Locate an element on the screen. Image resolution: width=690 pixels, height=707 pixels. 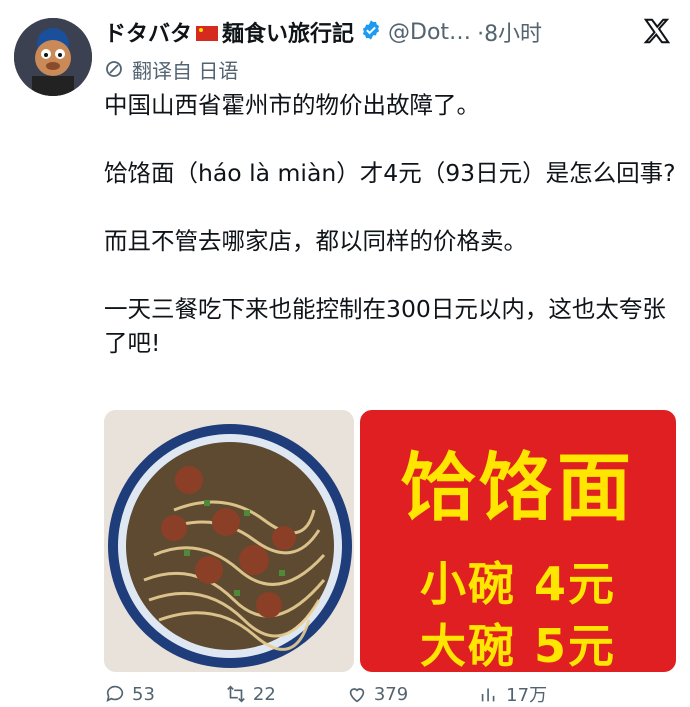
like-count: 379 is located at coordinates (391, 694).